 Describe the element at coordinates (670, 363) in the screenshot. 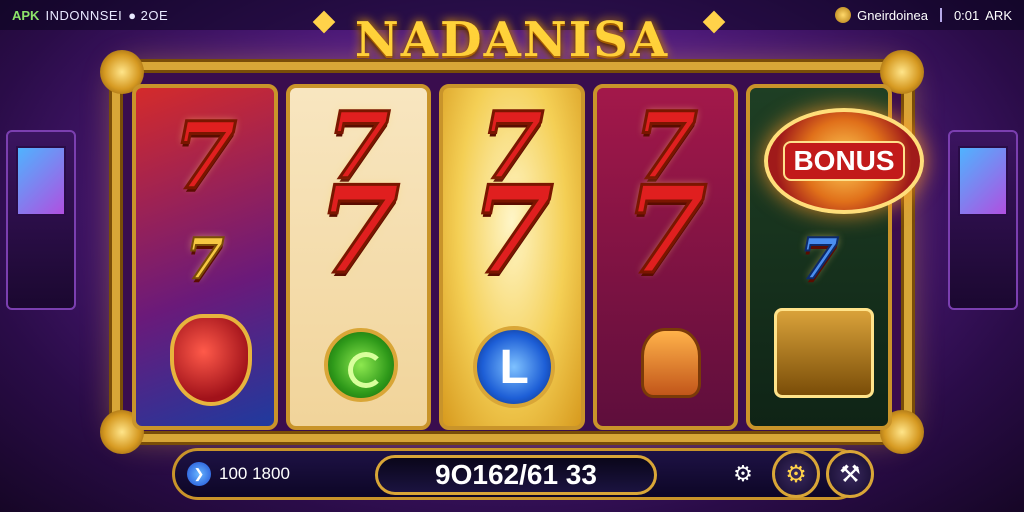

I see `bell-icon` at that location.